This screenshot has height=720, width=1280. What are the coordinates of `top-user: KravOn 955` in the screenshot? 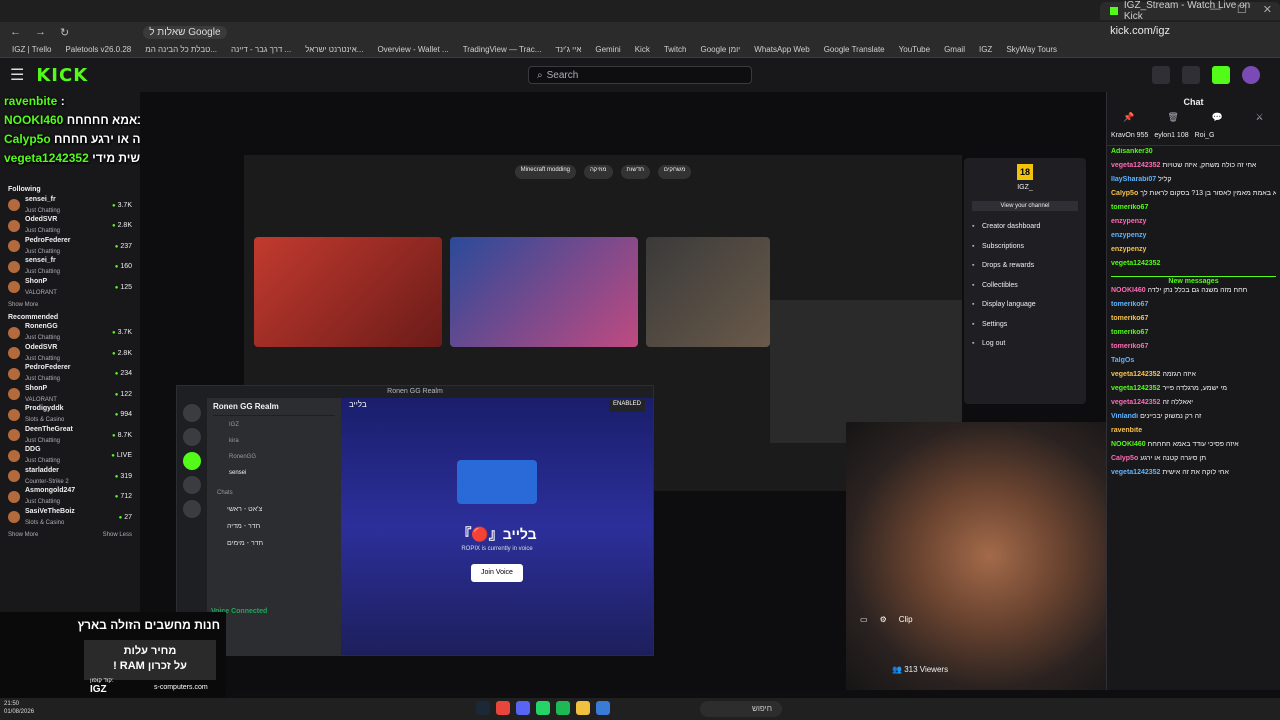 It's located at (1129, 135).